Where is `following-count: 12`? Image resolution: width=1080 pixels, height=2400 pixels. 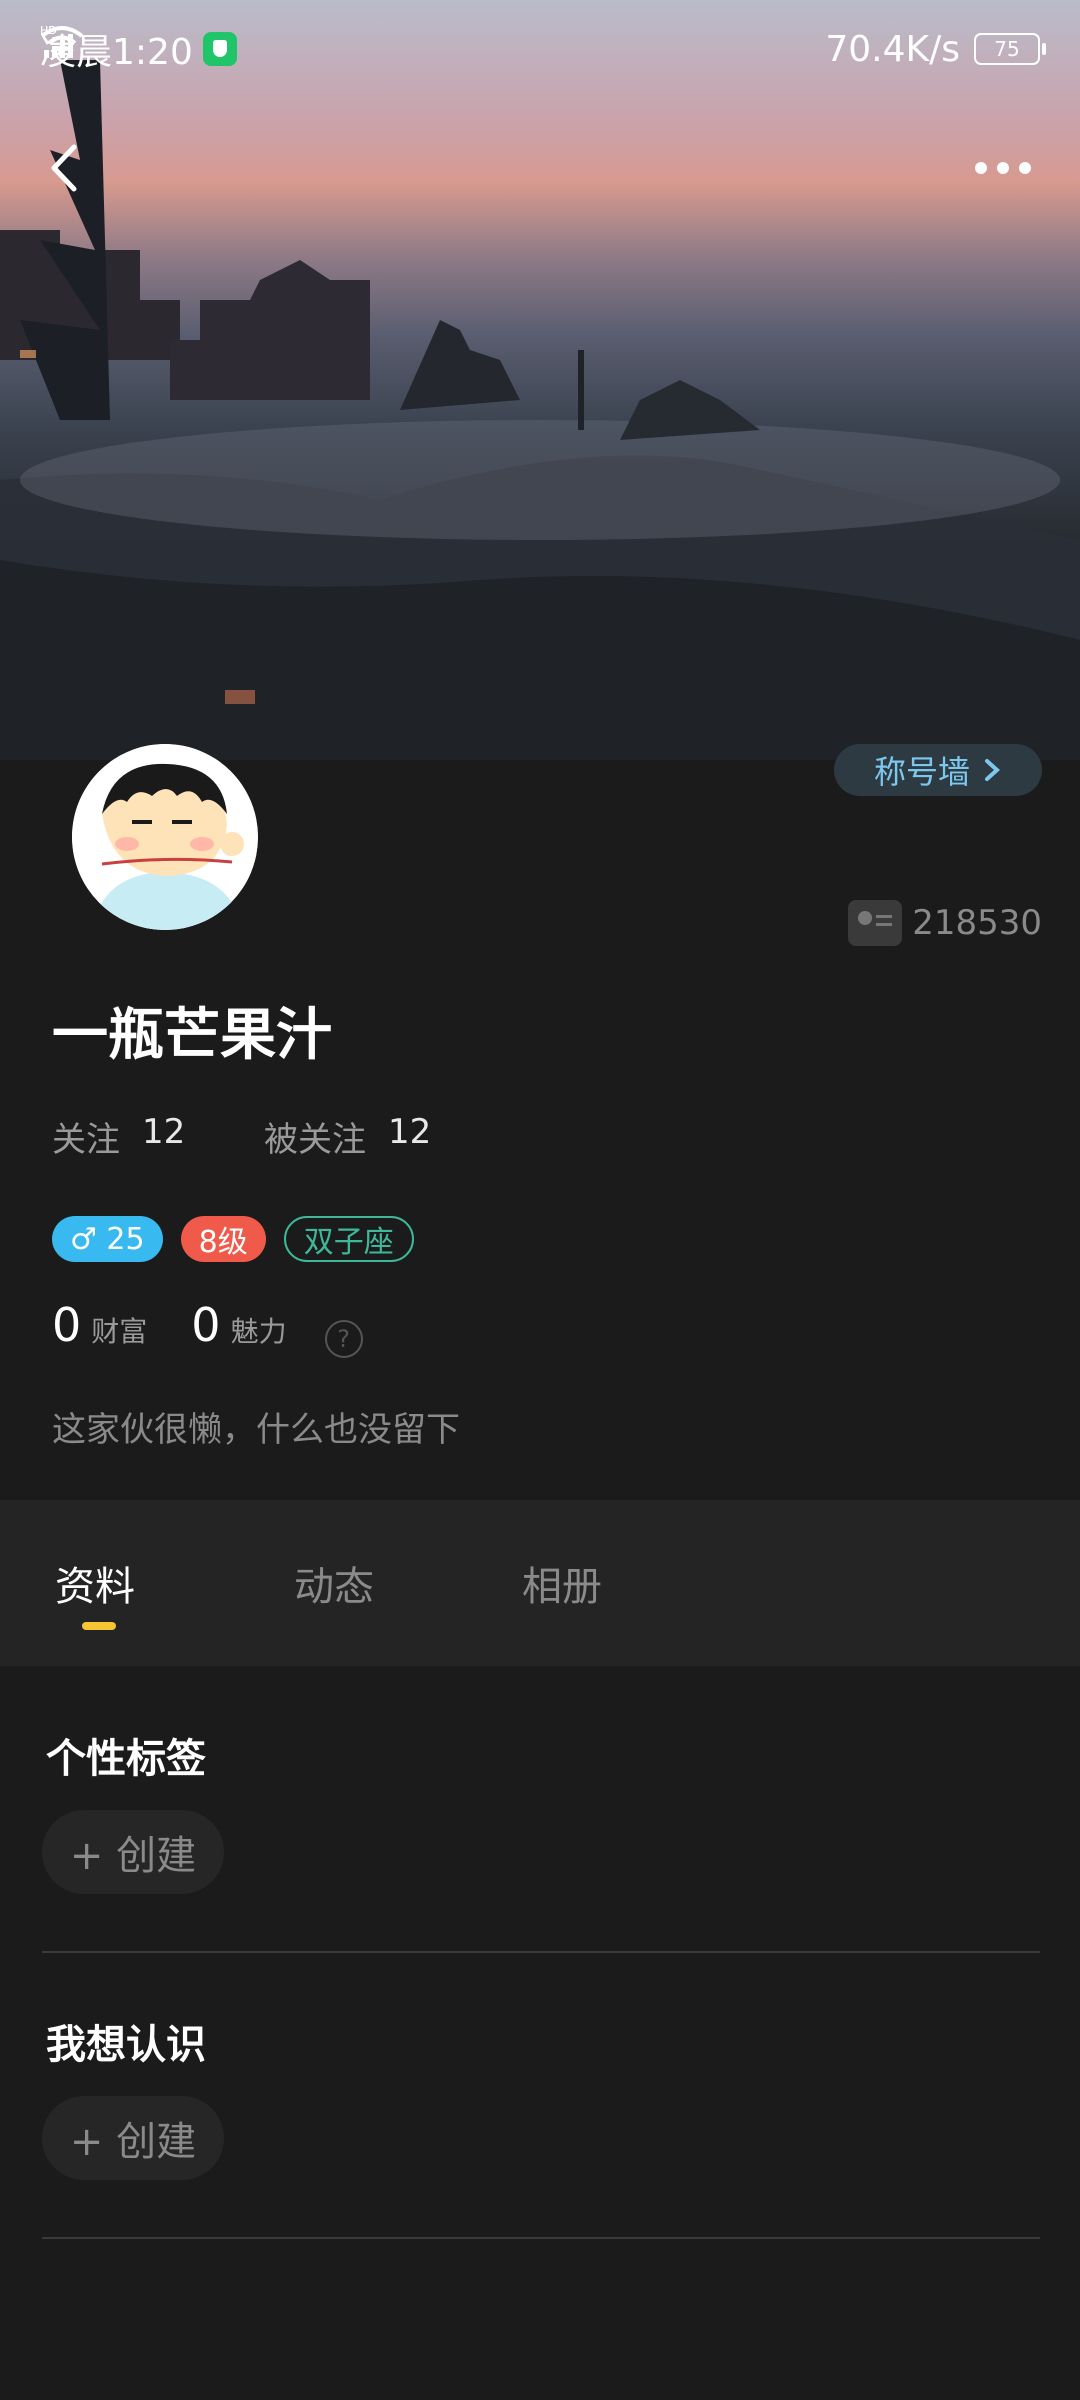 following-count: 12 is located at coordinates (164, 1132).